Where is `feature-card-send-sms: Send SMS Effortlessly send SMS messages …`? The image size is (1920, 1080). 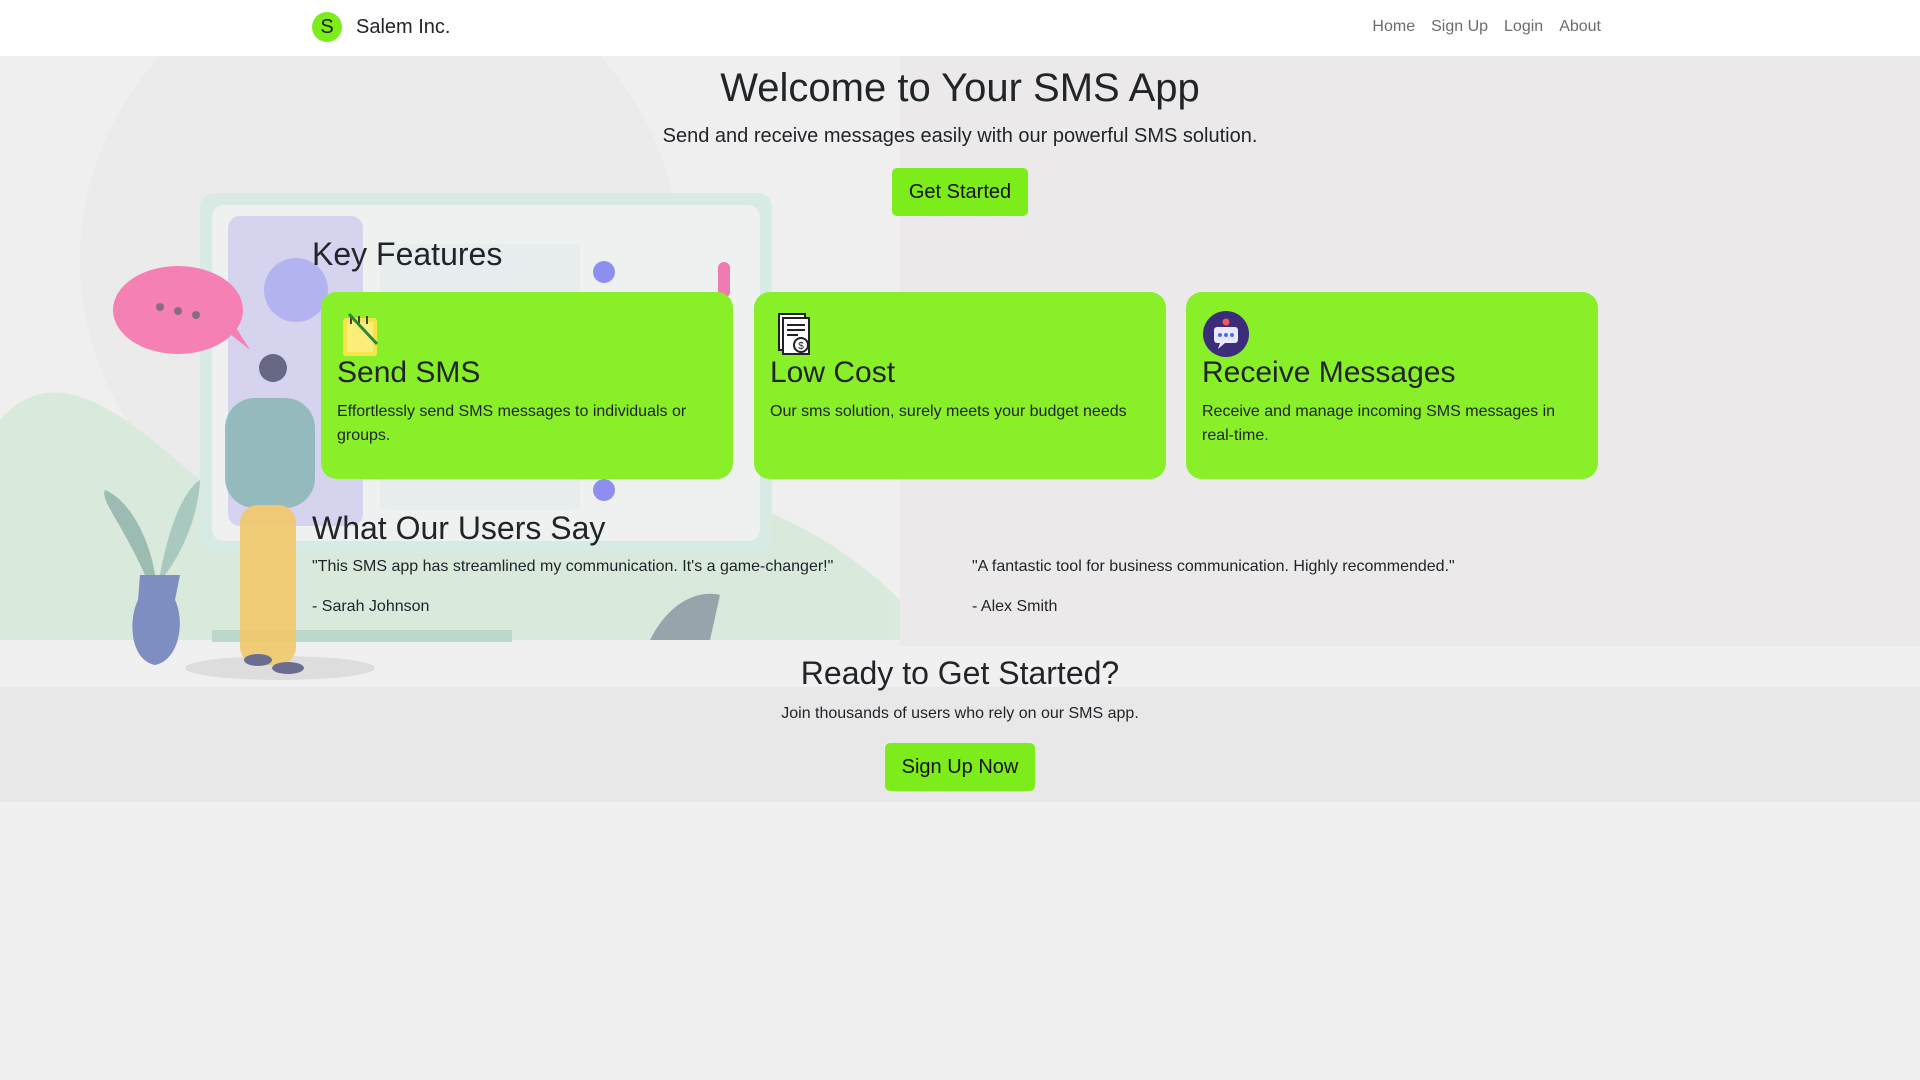
feature-card-send-sms: Send SMS Effortlessly send SMS messages … is located at coordinates (527, 385).